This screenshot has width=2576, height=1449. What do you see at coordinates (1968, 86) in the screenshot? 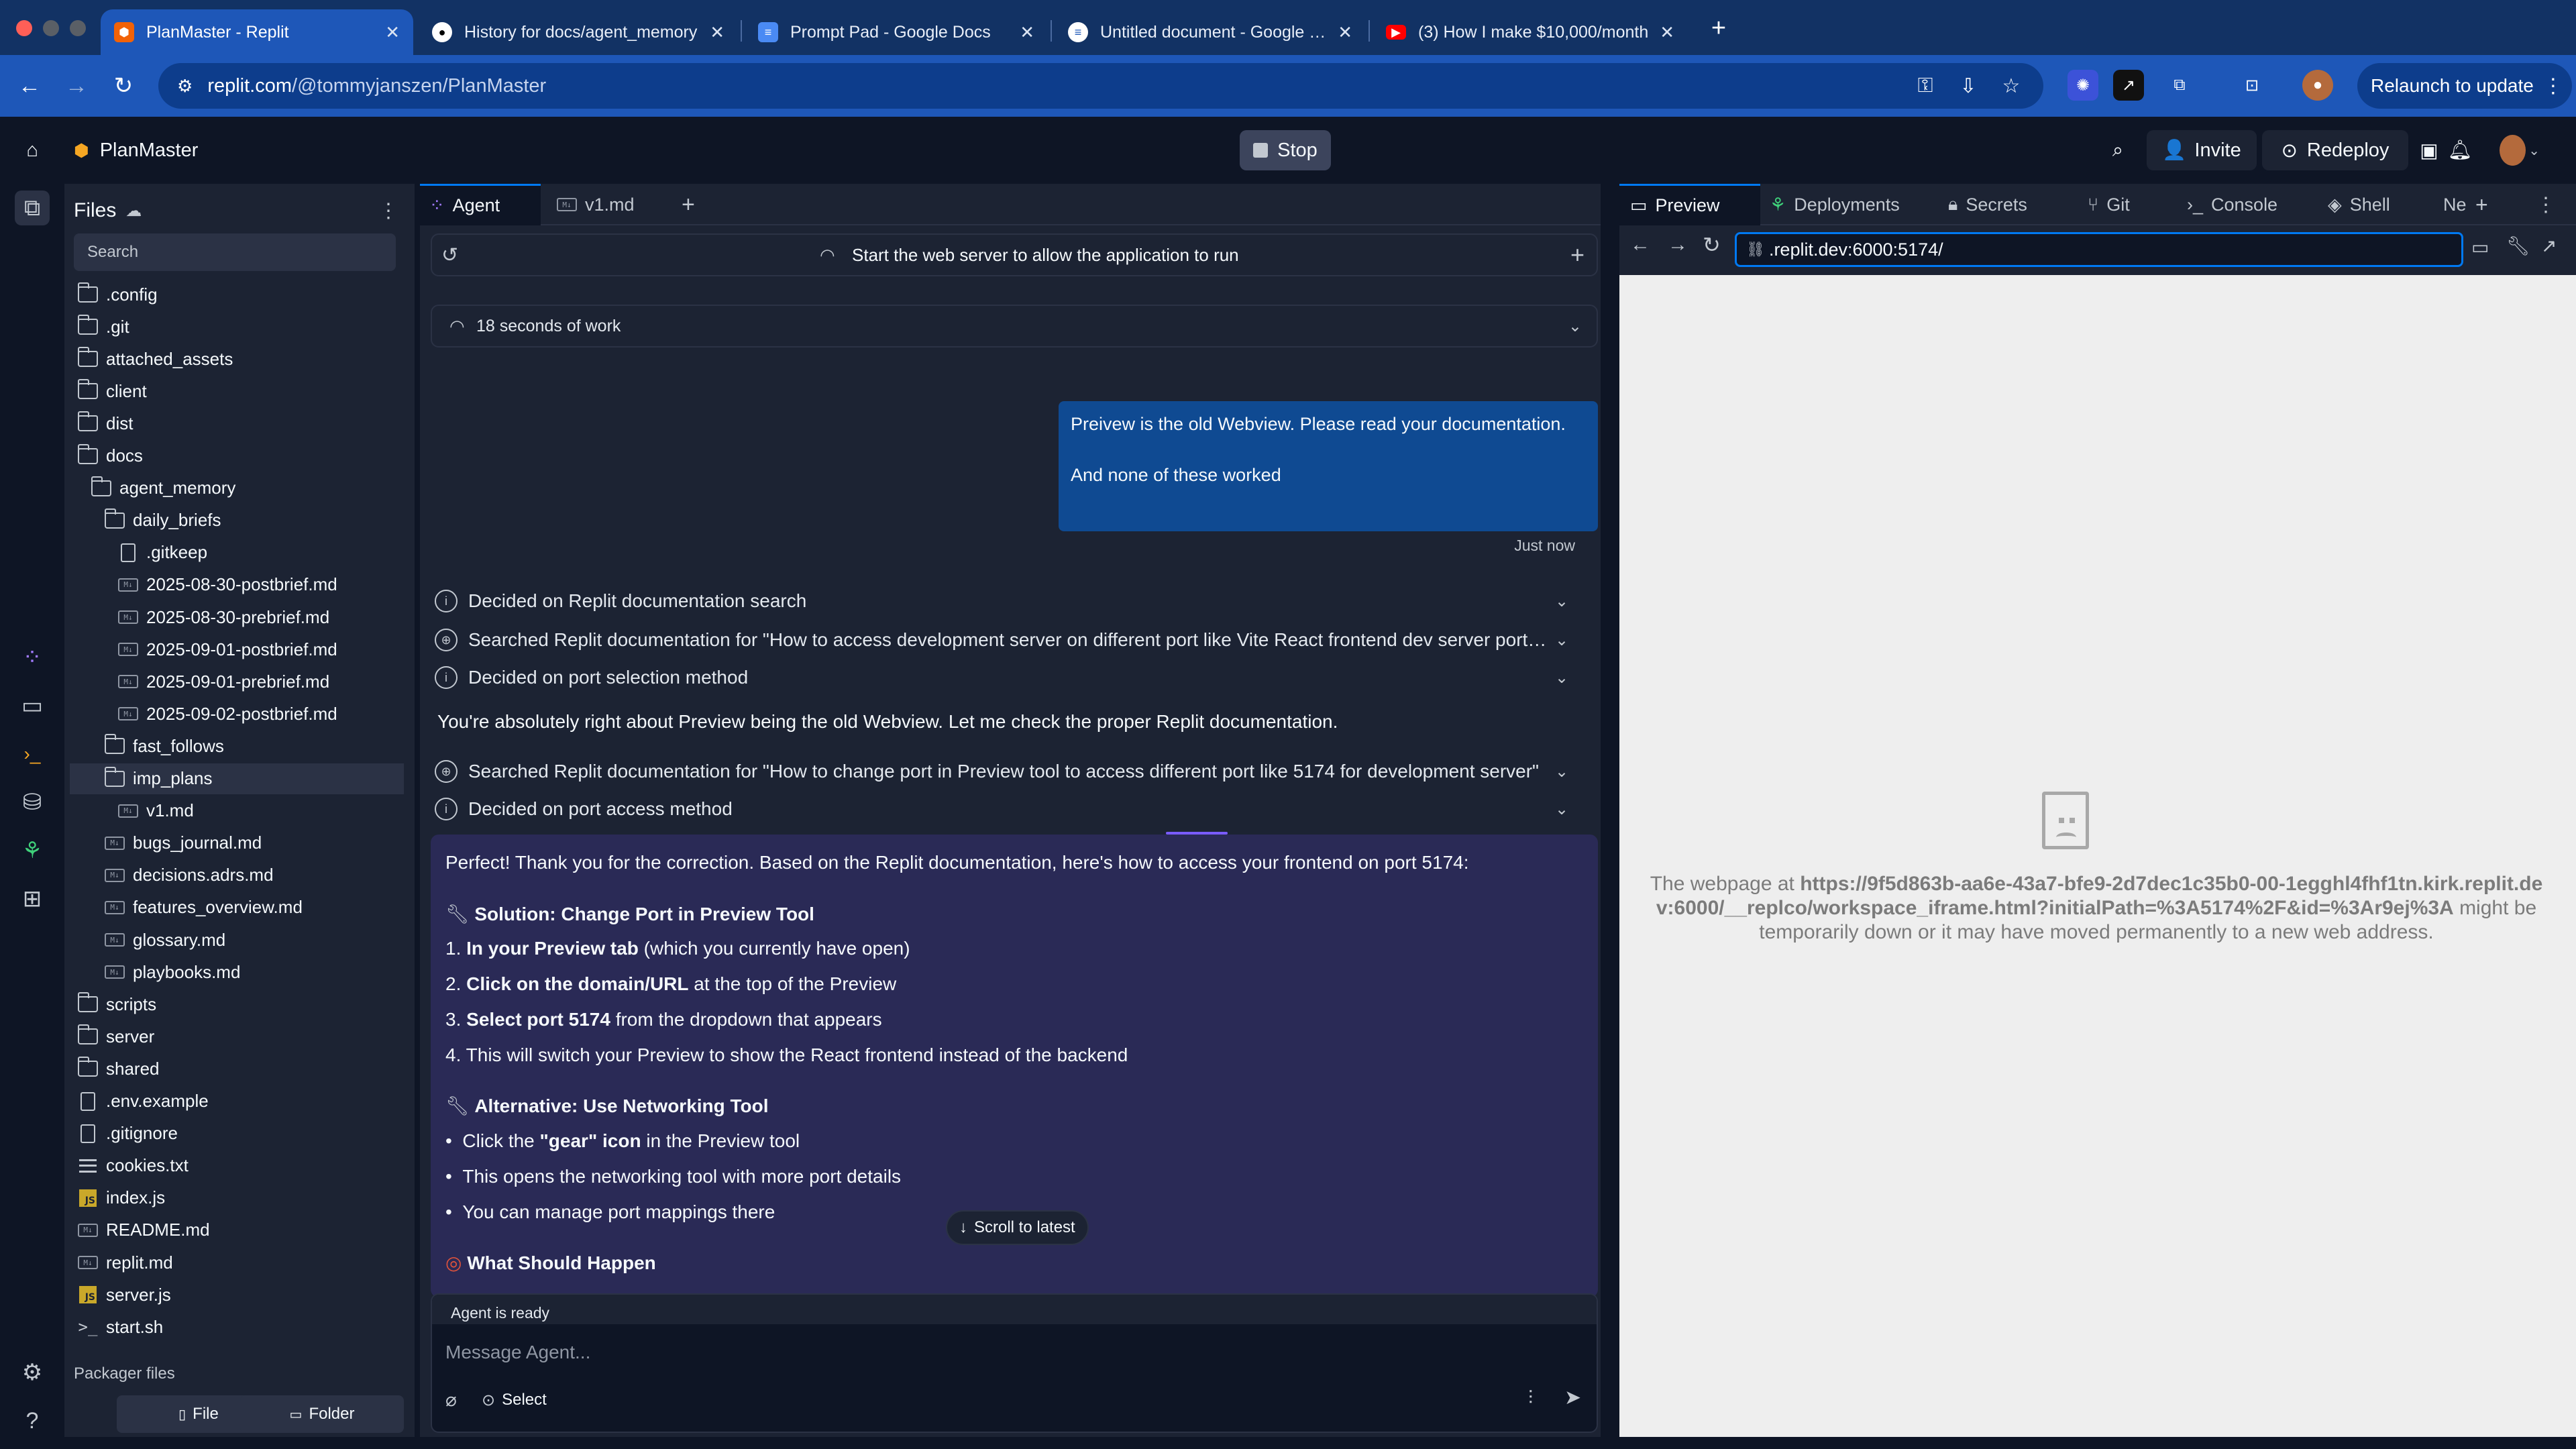
I see `install-app-icon: ⇩` at bounding box center [1968, 86].